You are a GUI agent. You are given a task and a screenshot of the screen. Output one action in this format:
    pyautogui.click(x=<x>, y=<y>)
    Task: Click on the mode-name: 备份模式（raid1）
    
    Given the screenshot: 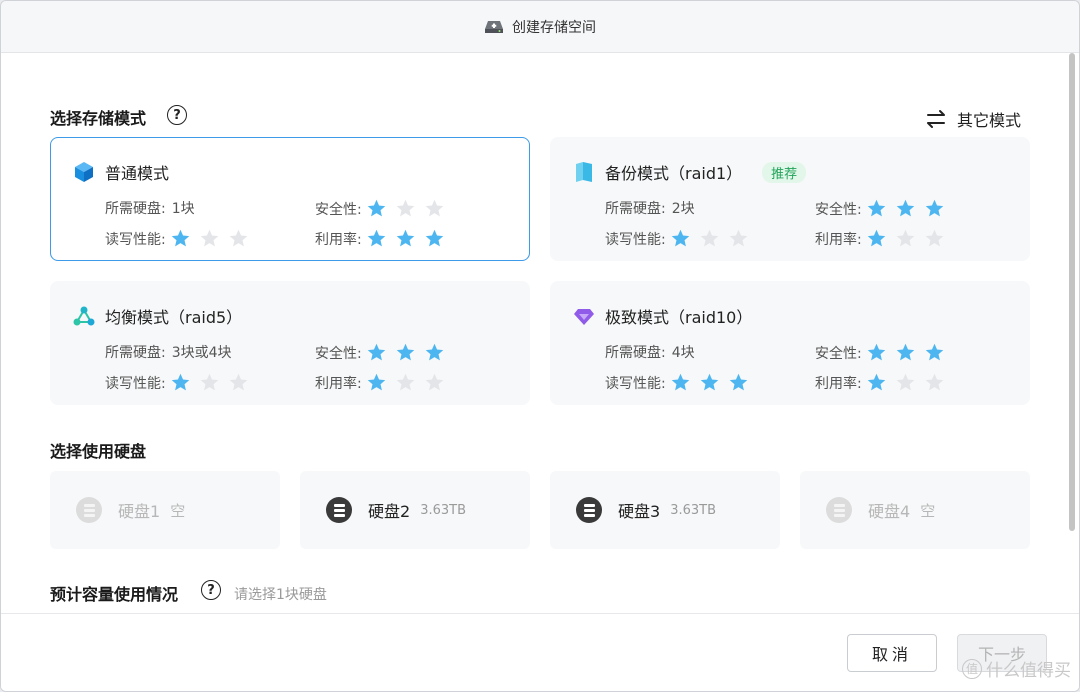 What is the action you would take?
    pyautogui.click(x=674, y=173)
    